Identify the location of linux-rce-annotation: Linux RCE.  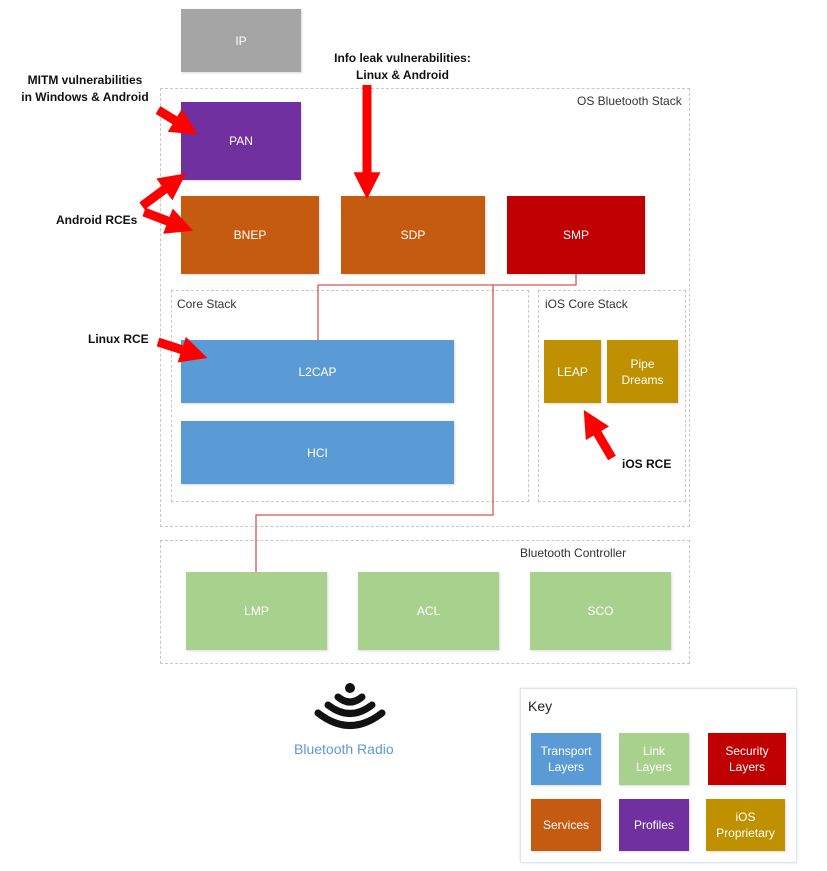
(118, 339).